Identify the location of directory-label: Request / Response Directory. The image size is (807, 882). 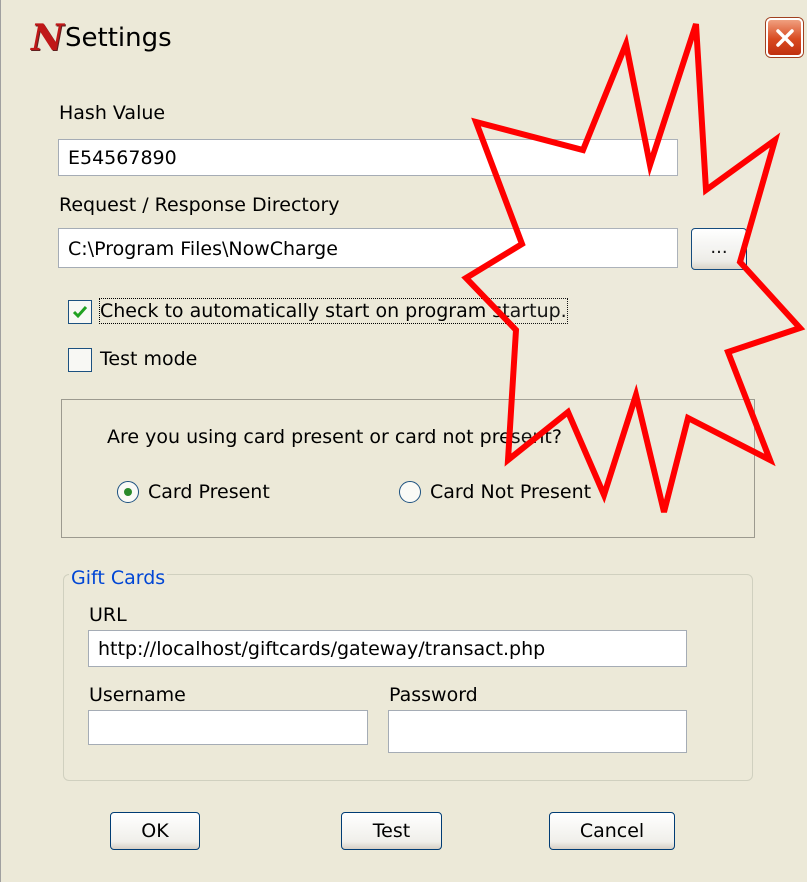
(199, 205).